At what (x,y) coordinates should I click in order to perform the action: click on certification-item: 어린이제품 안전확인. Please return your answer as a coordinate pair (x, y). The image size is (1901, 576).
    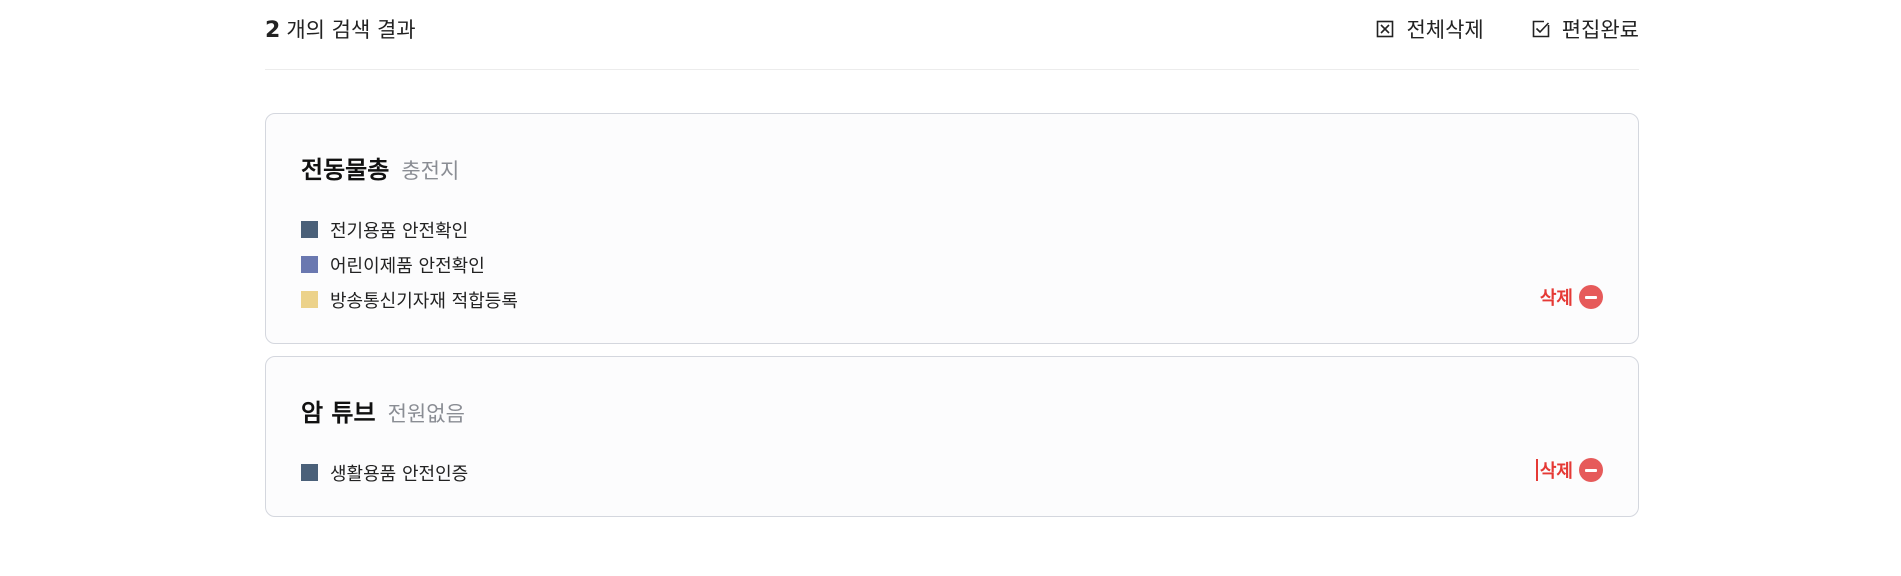
    Looking at the image, I should click on (409, 264).